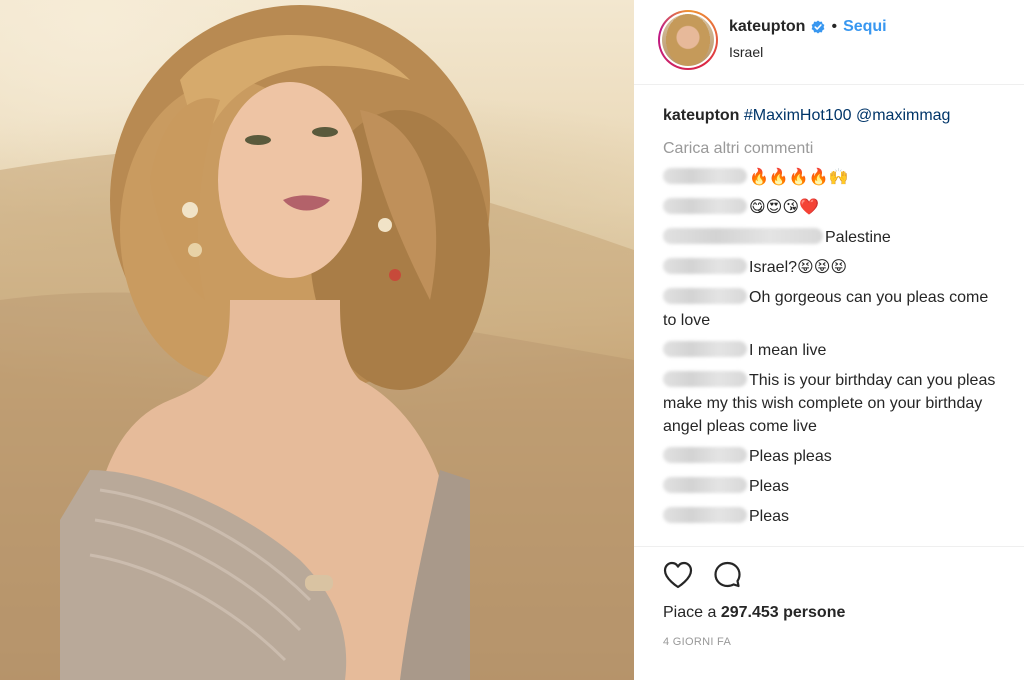 The image size is (1024, 680). Describe the element at coordinates (798, 267) in the screenshot. I see `comment-text: Israel?😝😝😝` at that location.